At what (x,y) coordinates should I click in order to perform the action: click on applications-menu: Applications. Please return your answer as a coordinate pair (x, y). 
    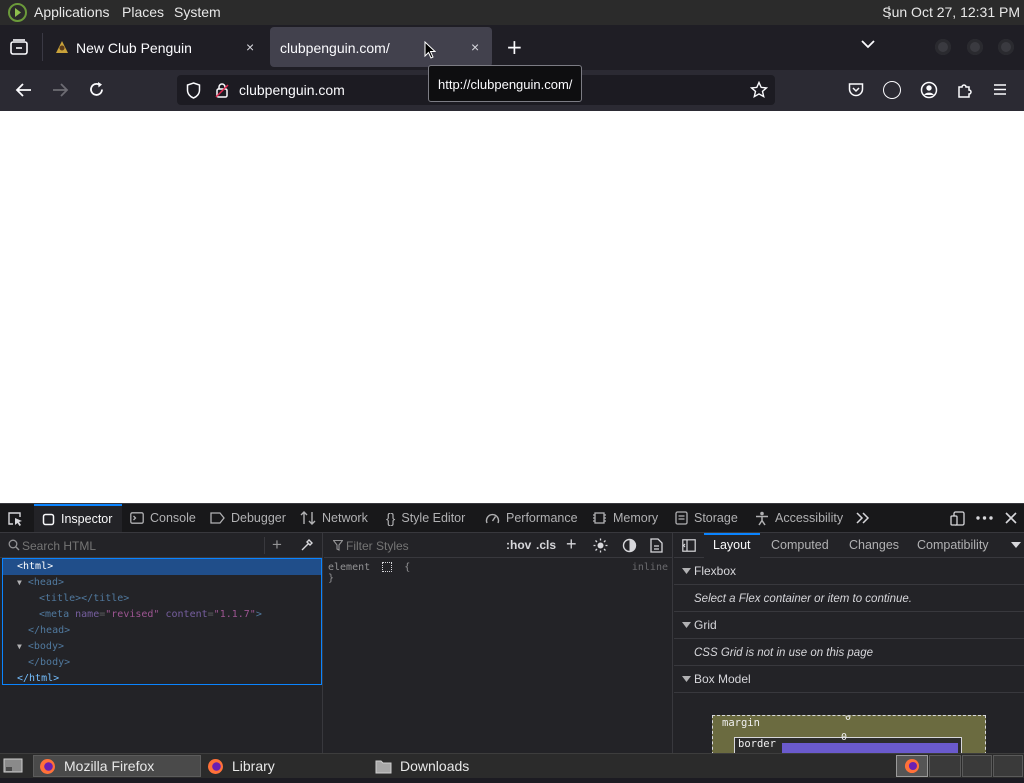
    Looking at the image, I should click on (72, 12).